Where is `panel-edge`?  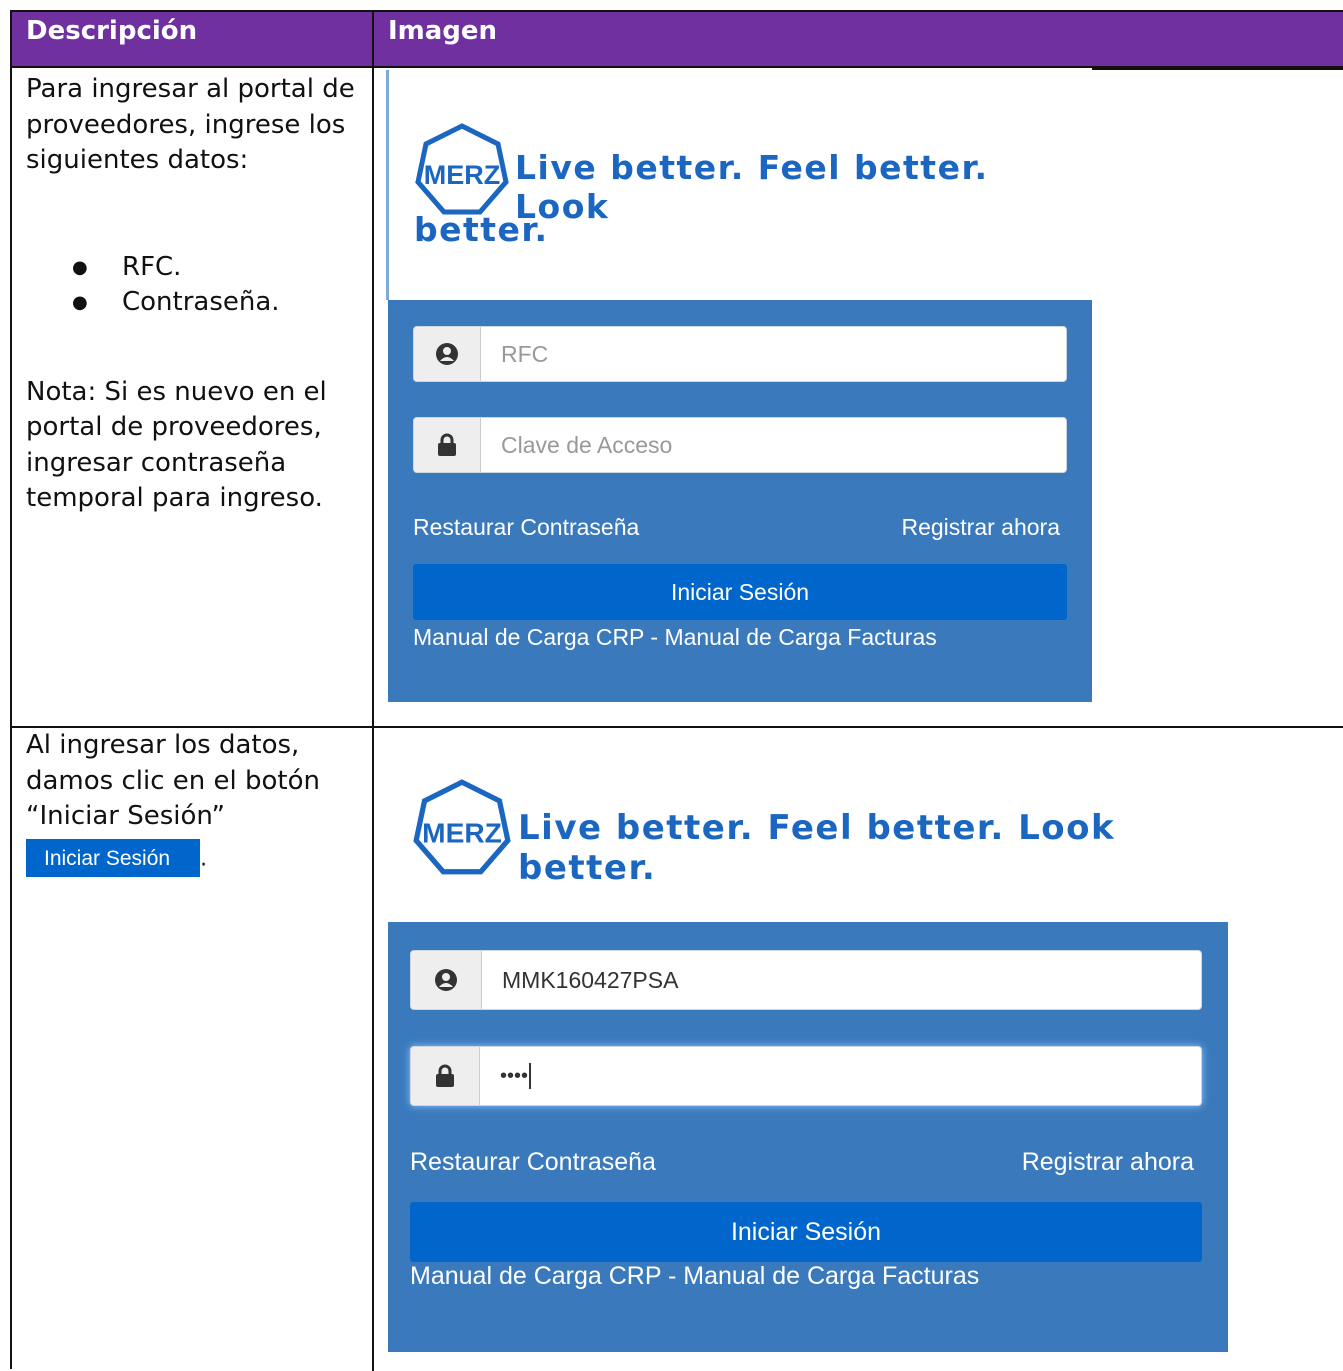
panel-edge is located at coordinates (387, 185).